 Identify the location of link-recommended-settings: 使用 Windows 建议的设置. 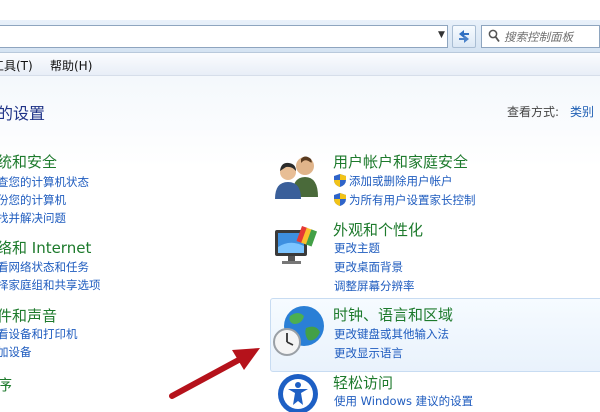
(403, 401).